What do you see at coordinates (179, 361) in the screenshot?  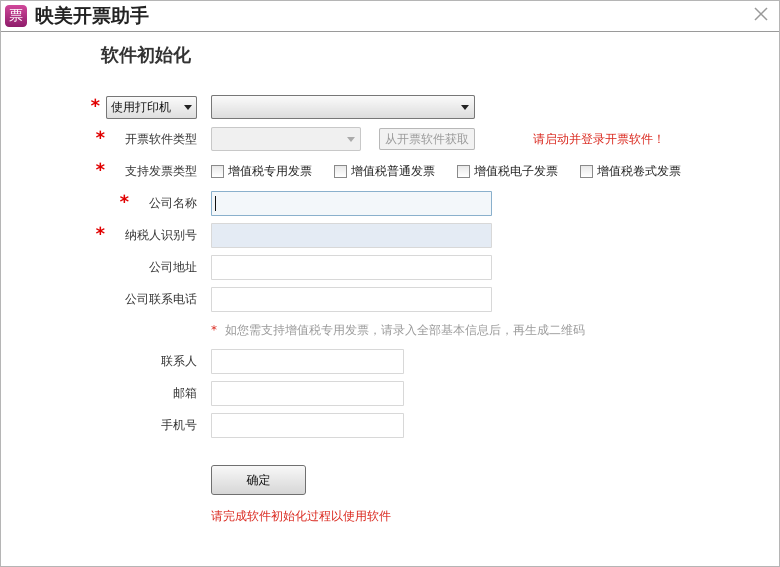 I see `field-label: 联系人` at bounding box center [179, 361].